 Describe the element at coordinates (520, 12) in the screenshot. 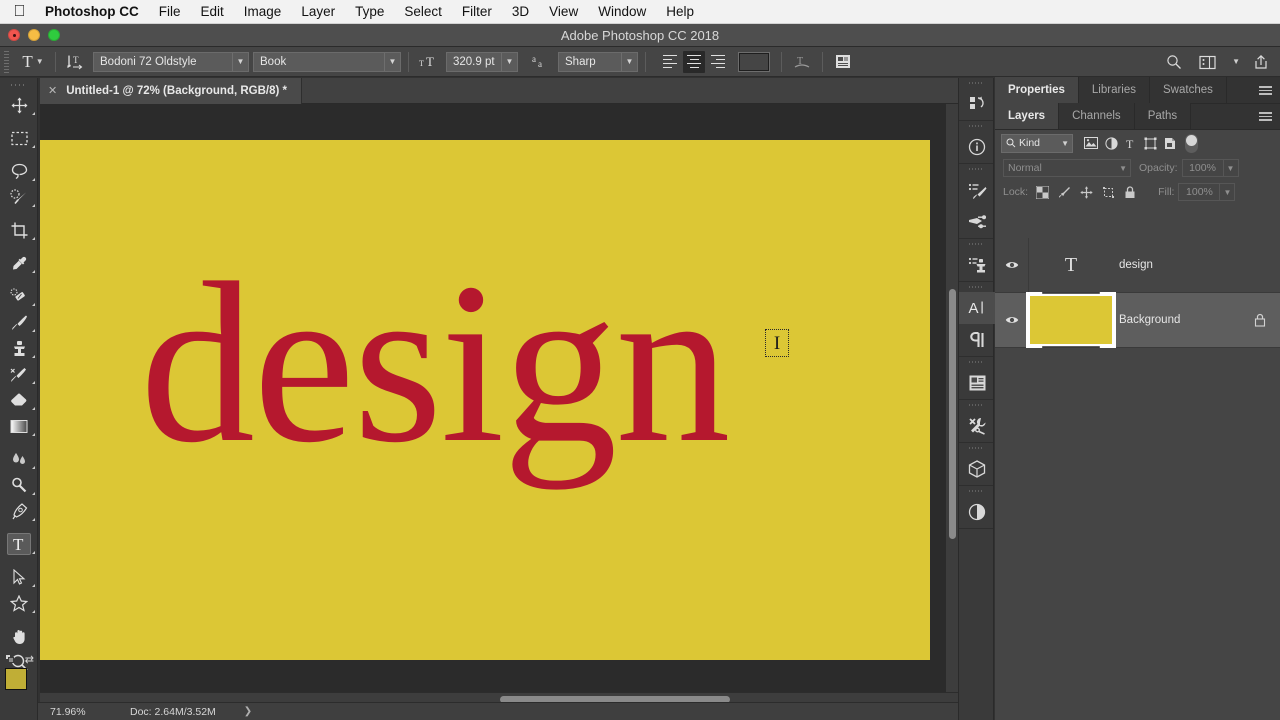

I see `menu-item-3d: 3D` at that location.